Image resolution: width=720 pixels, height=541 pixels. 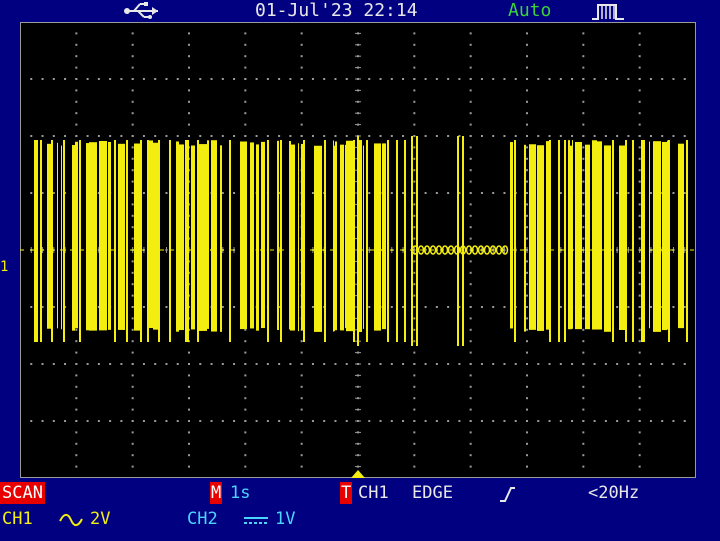 I want to click on dc-coupling-icon, so click(x=256, y=520).